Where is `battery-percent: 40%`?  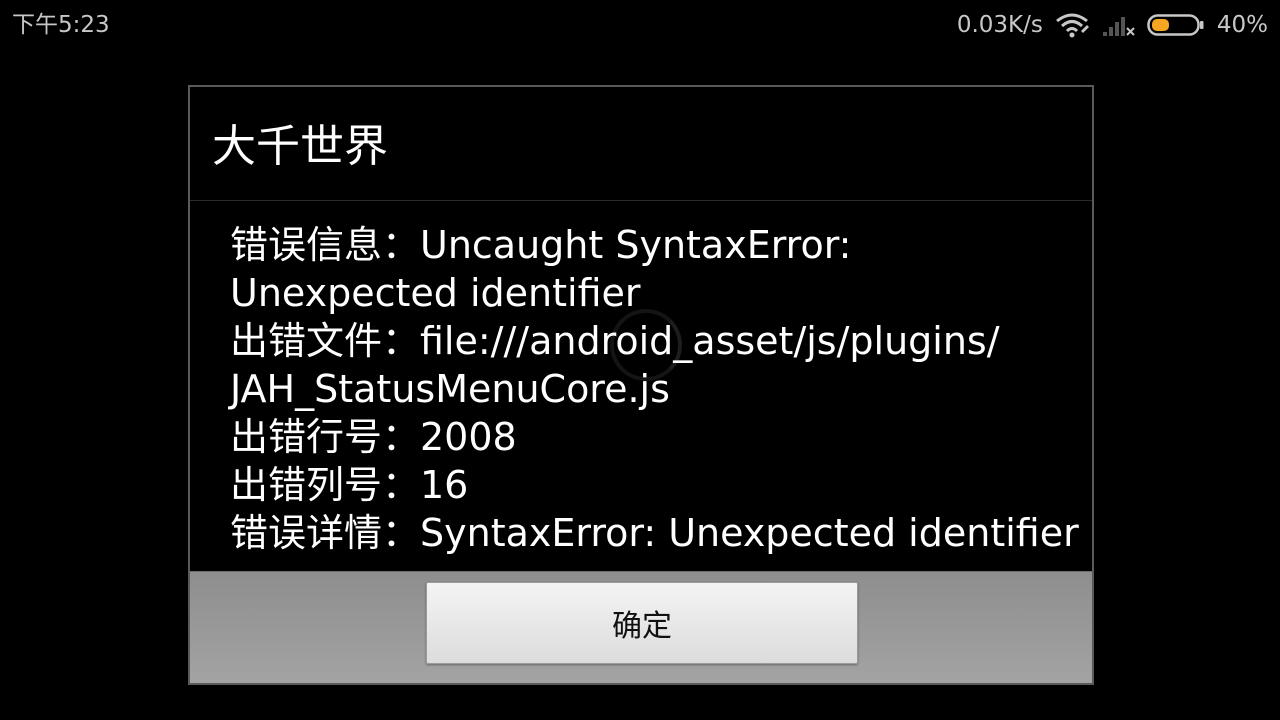 battery-percent: 40% is located at coordinates (1242, 25).